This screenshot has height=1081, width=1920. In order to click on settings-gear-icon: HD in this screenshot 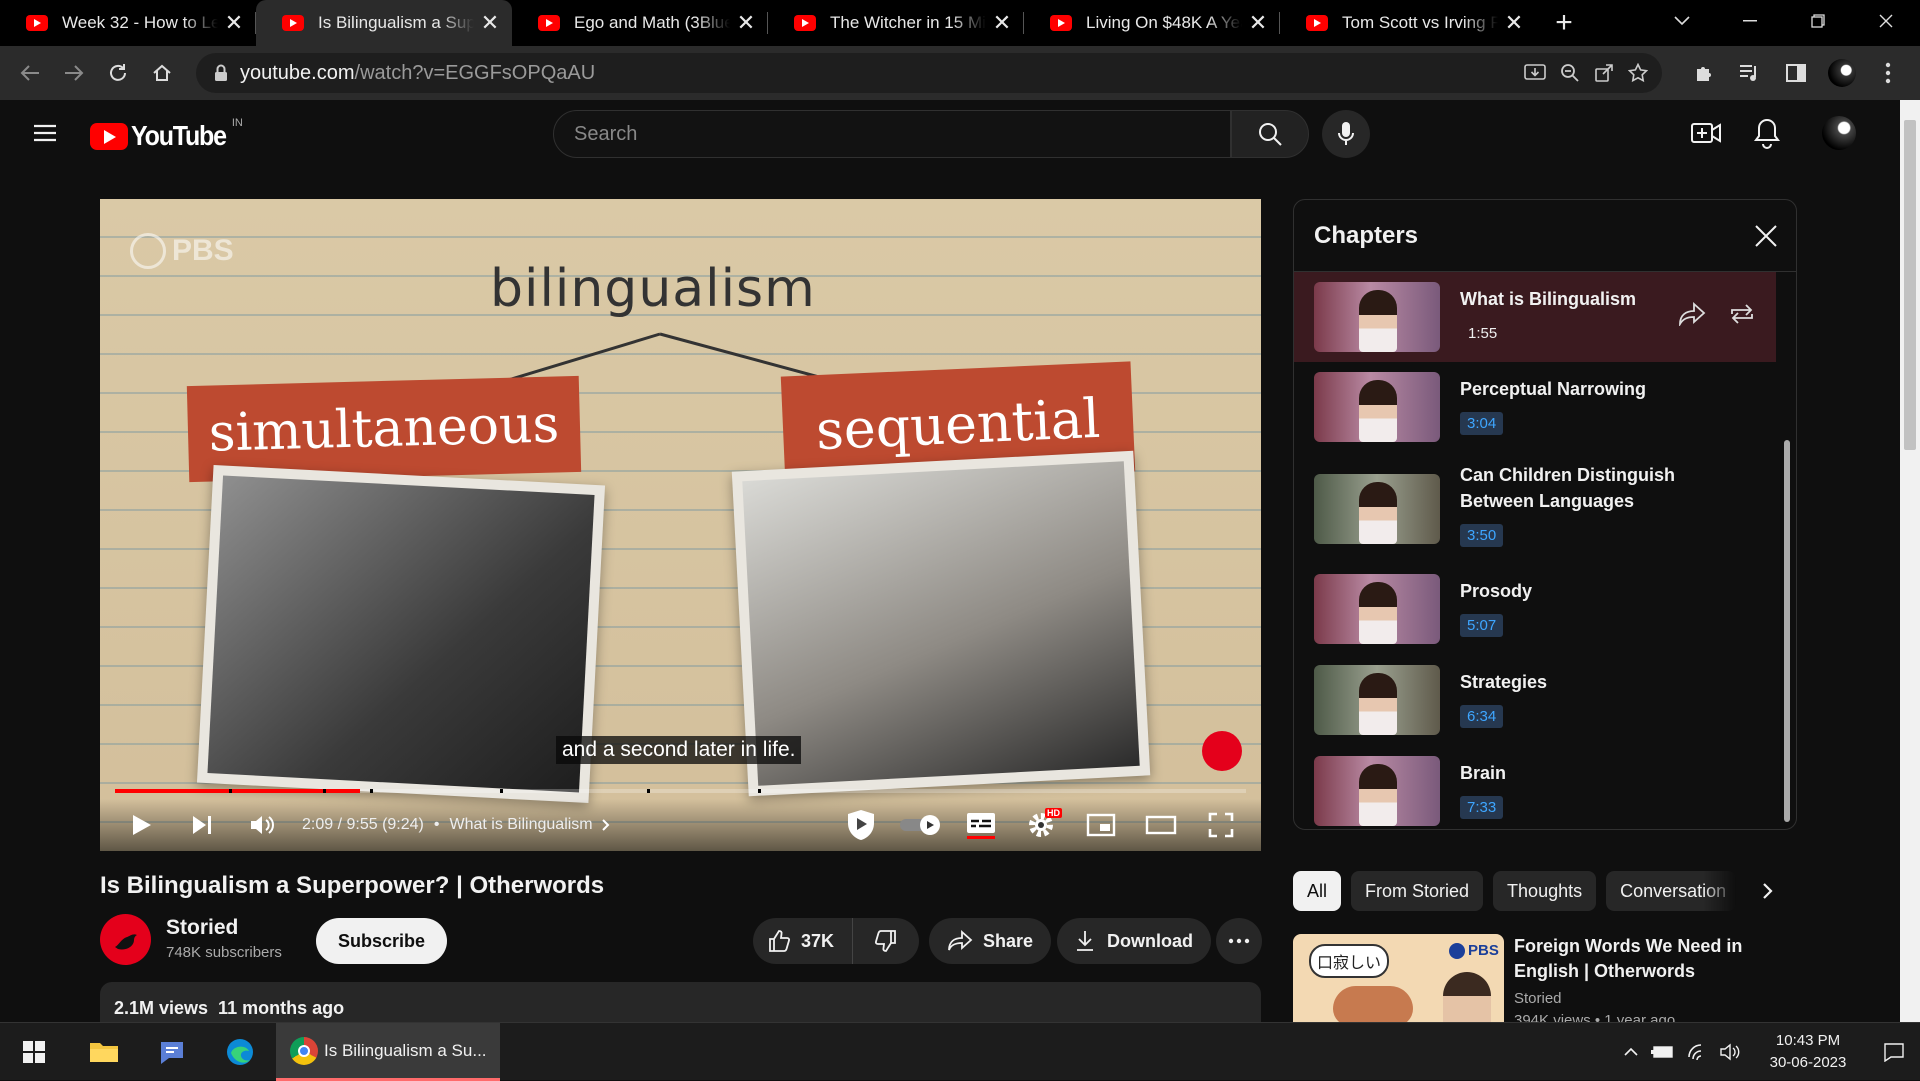, I will do `click(1041, 825)`.